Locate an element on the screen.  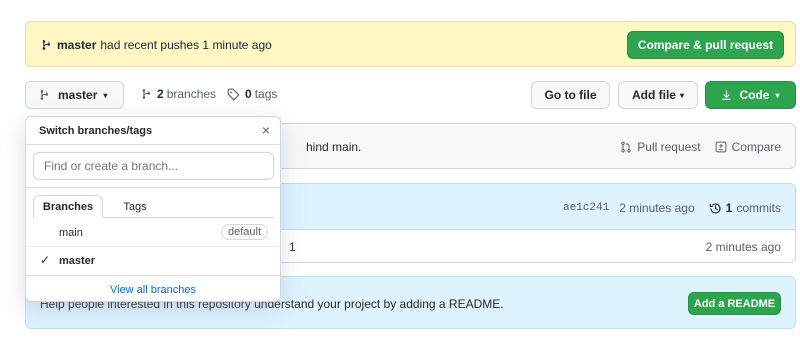
recent-push-text: master had recent pushes 1 minute ago is located at coordinates (156, 45).